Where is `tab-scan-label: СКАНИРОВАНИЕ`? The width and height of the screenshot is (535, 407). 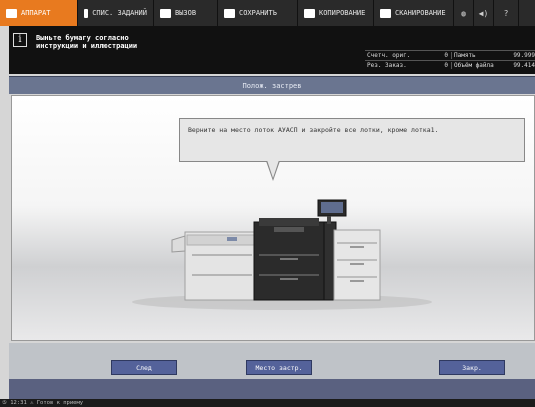
tab-scan-label: СКАНИРОВАНИЕ is located at coordinates (420, 13).